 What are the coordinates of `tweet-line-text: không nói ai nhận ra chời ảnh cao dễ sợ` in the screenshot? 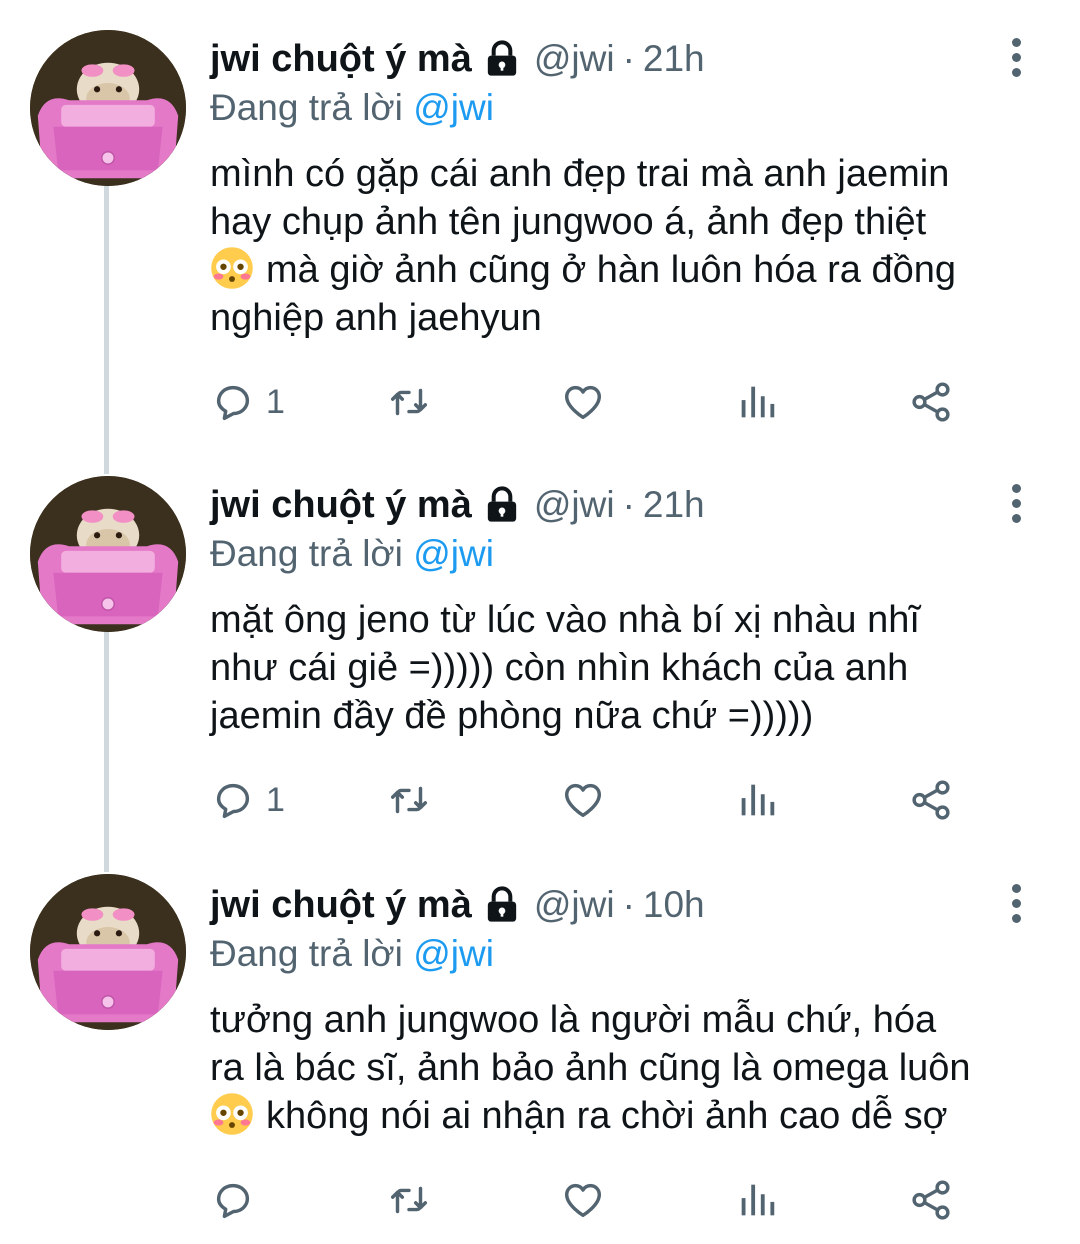 It's located at (607, 1116).